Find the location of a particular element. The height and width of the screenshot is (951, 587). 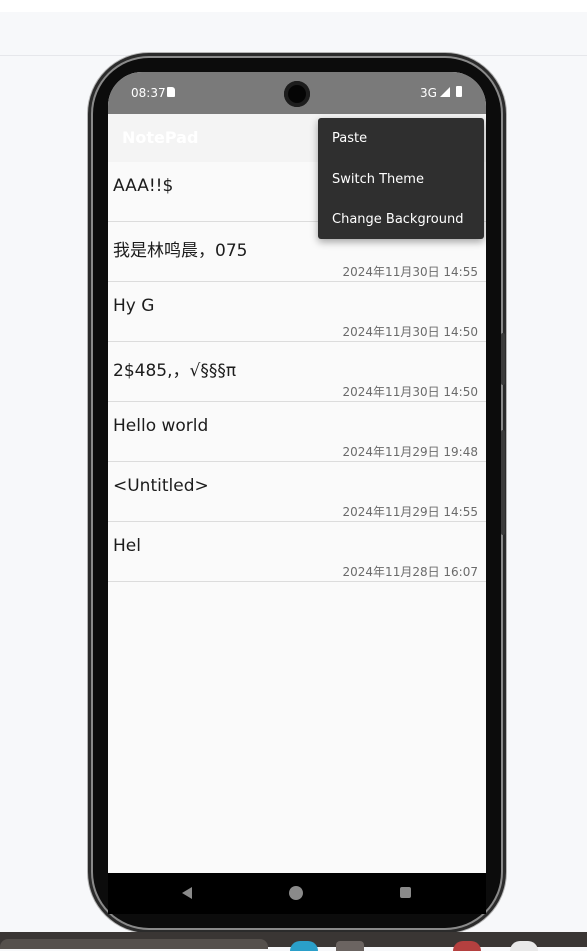

note-item: Hel 2024年11月28日 16:07 is located at coordinates (297, 552).